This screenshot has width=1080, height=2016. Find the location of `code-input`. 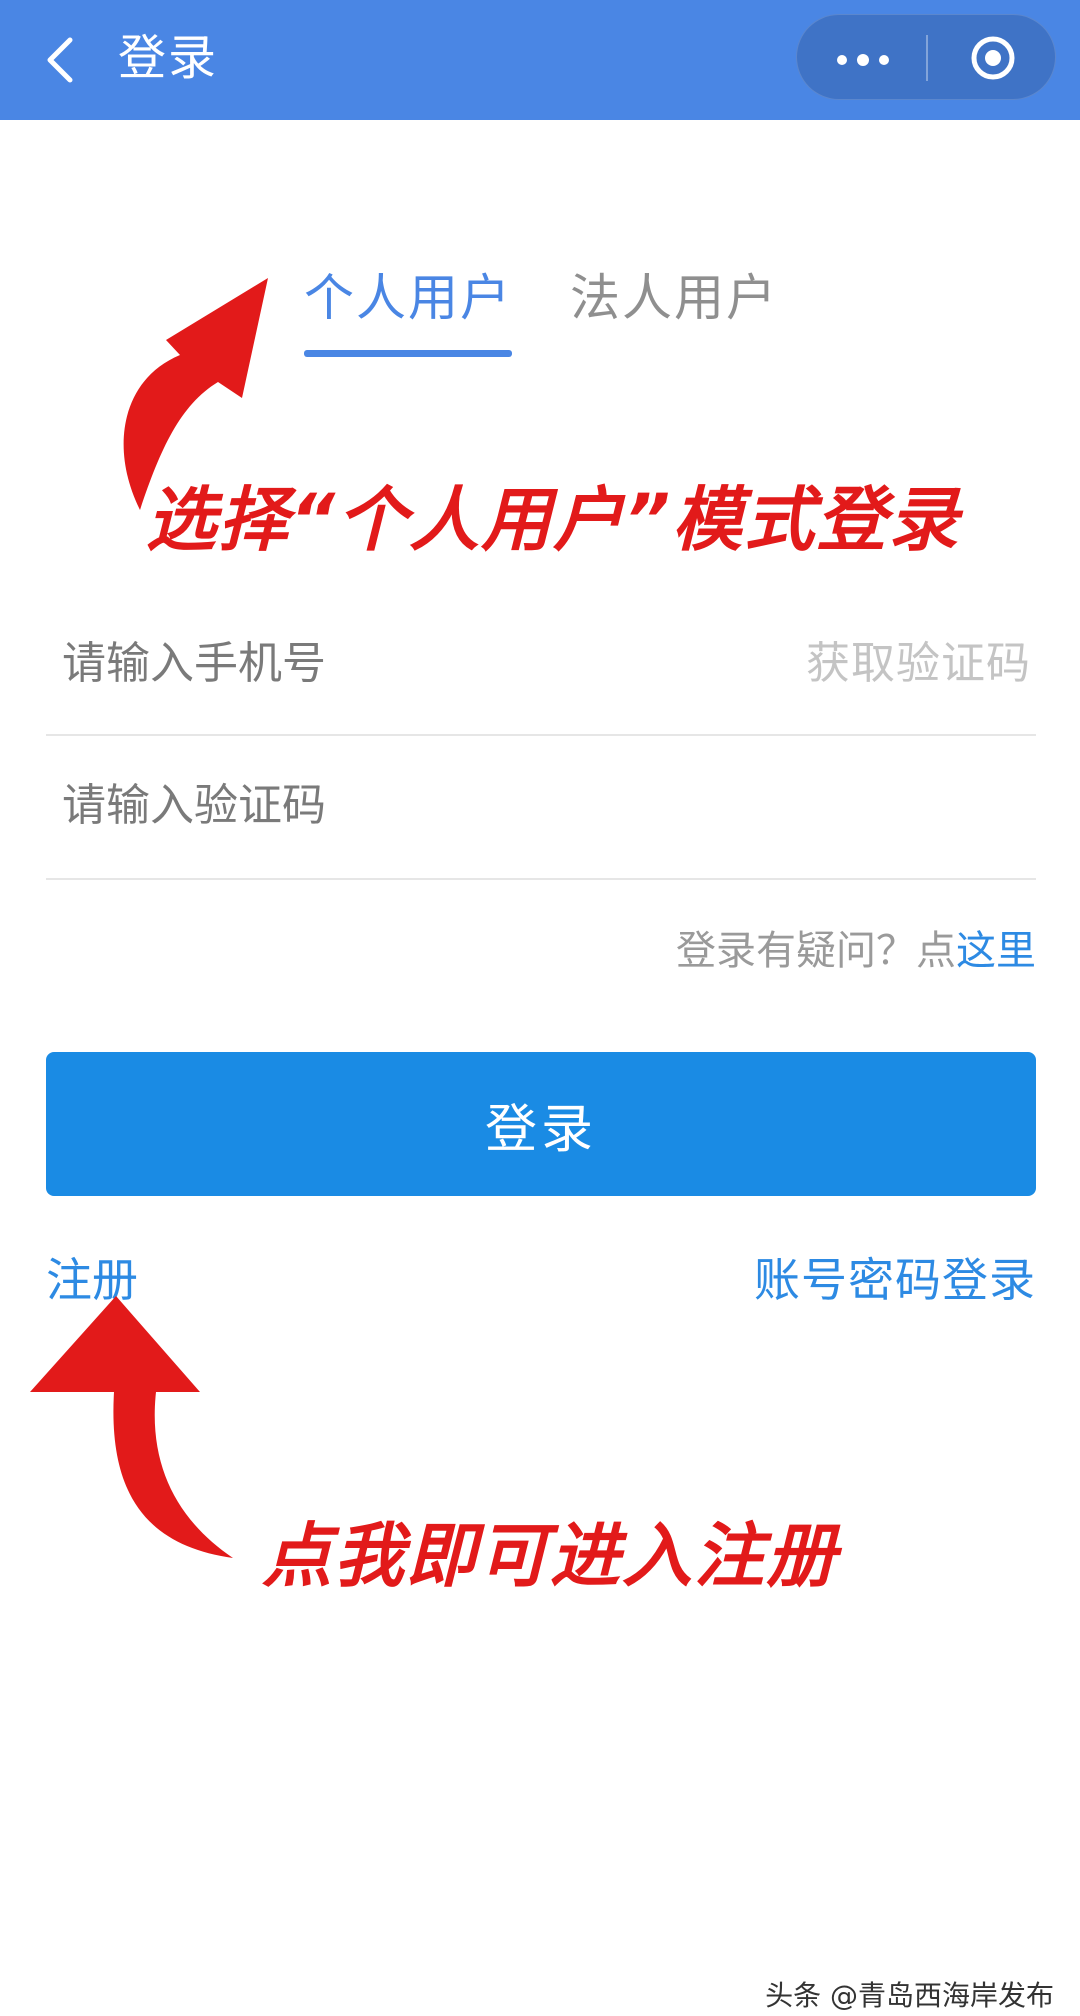

code-input is located at coordinates (412, 805).